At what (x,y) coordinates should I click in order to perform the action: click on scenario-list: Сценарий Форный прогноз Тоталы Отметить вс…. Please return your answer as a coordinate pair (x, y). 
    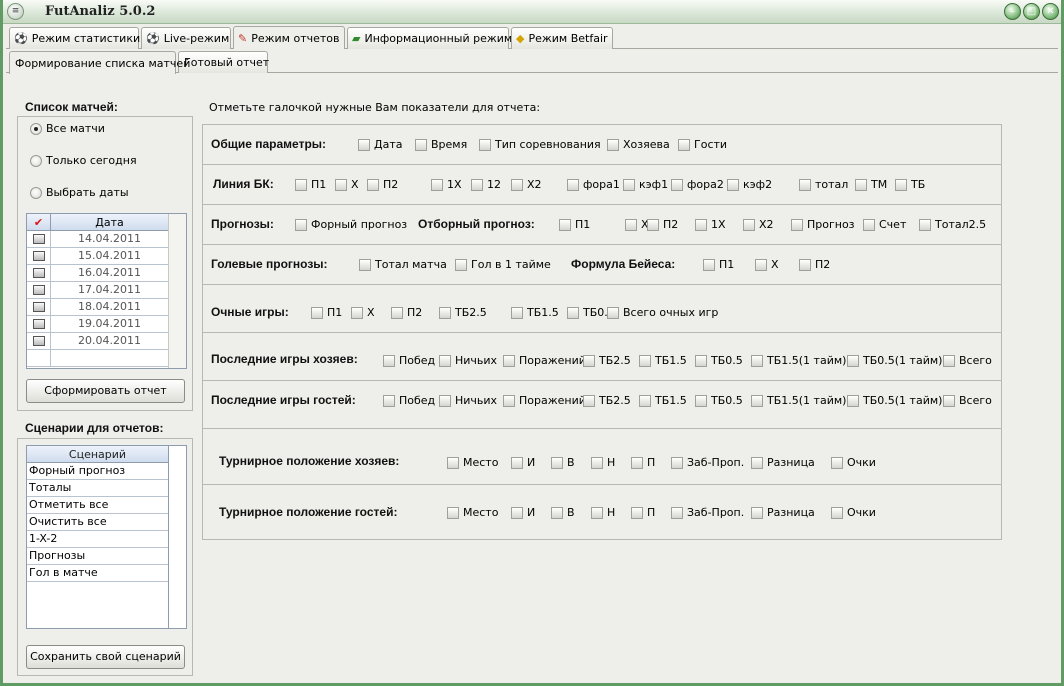
    Looking at the image, I should click on (106, 537).